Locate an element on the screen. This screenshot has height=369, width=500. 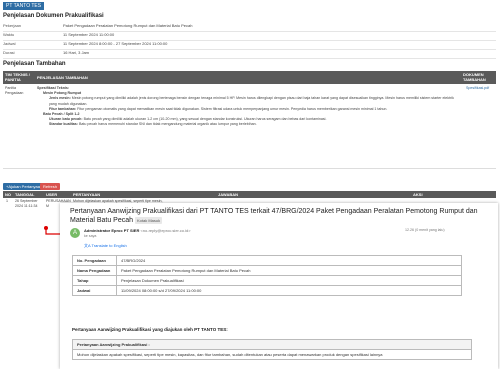
col-question: PERTANYAAN is located at coordinates (87, 194).